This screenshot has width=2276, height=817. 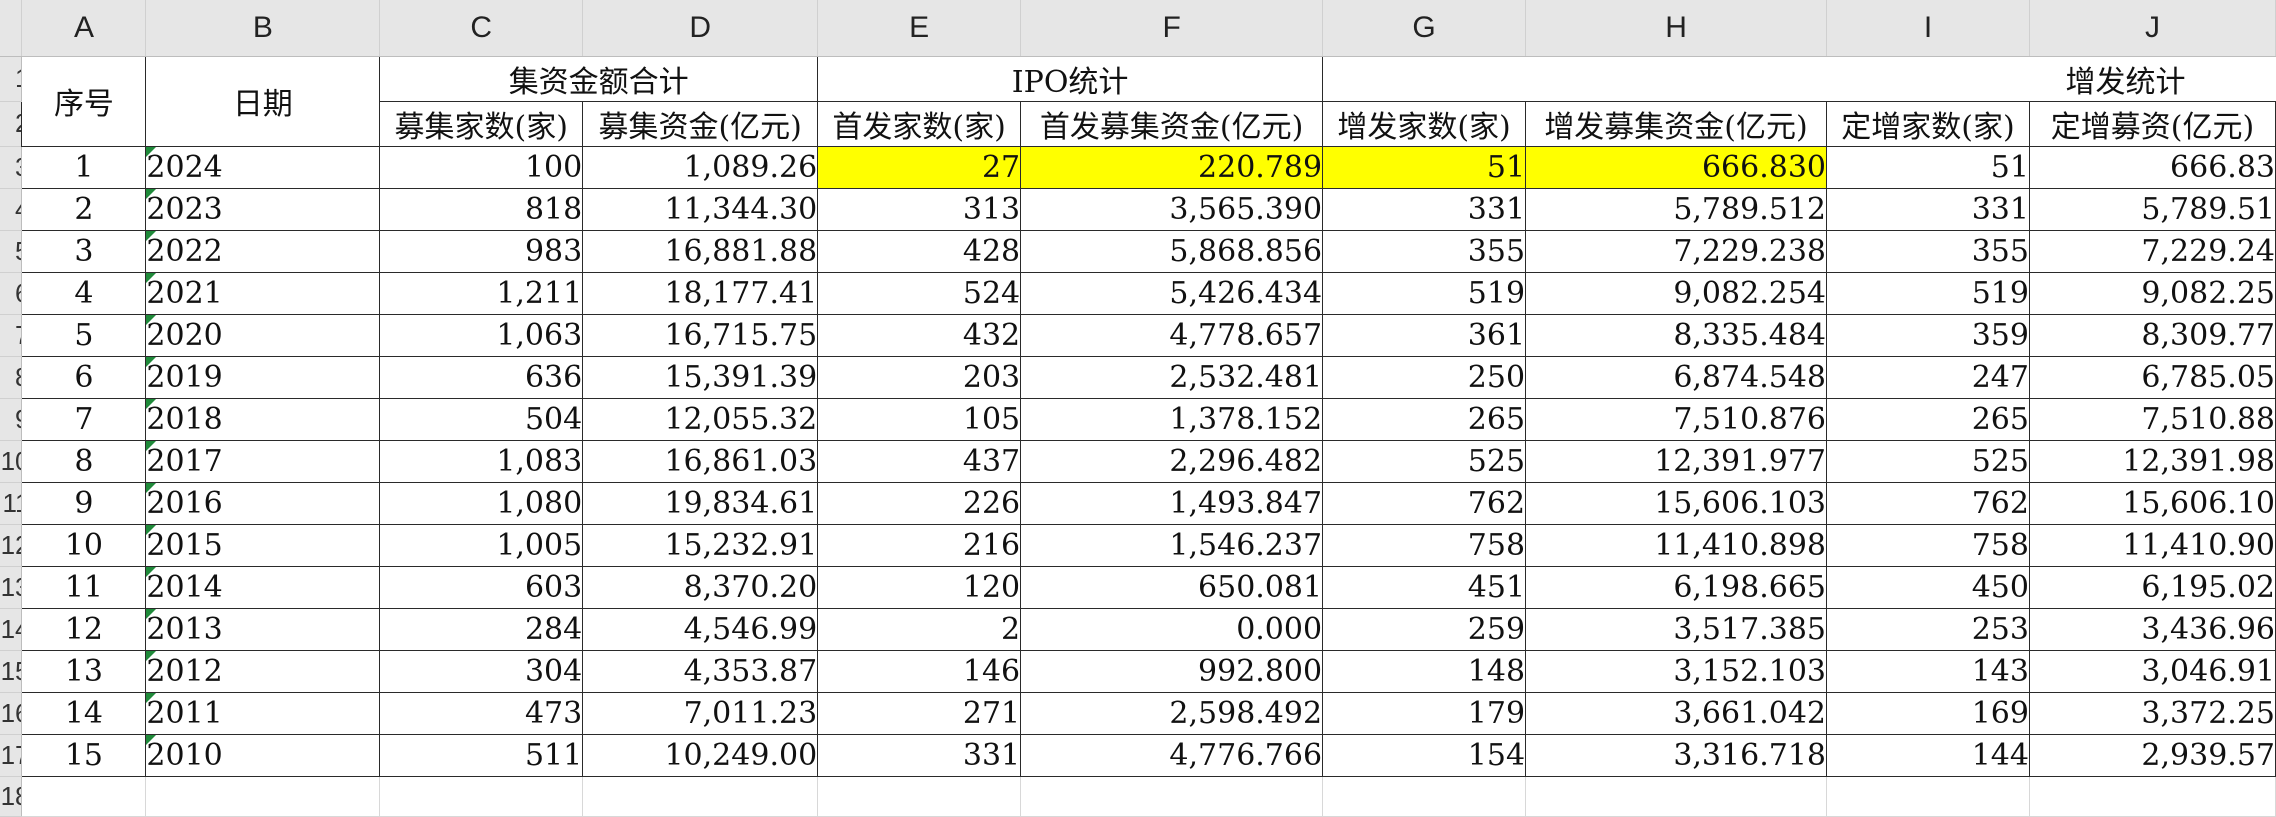 I want to click on cell-private-amount: 5,789.51, so click(x=2152, y=209).